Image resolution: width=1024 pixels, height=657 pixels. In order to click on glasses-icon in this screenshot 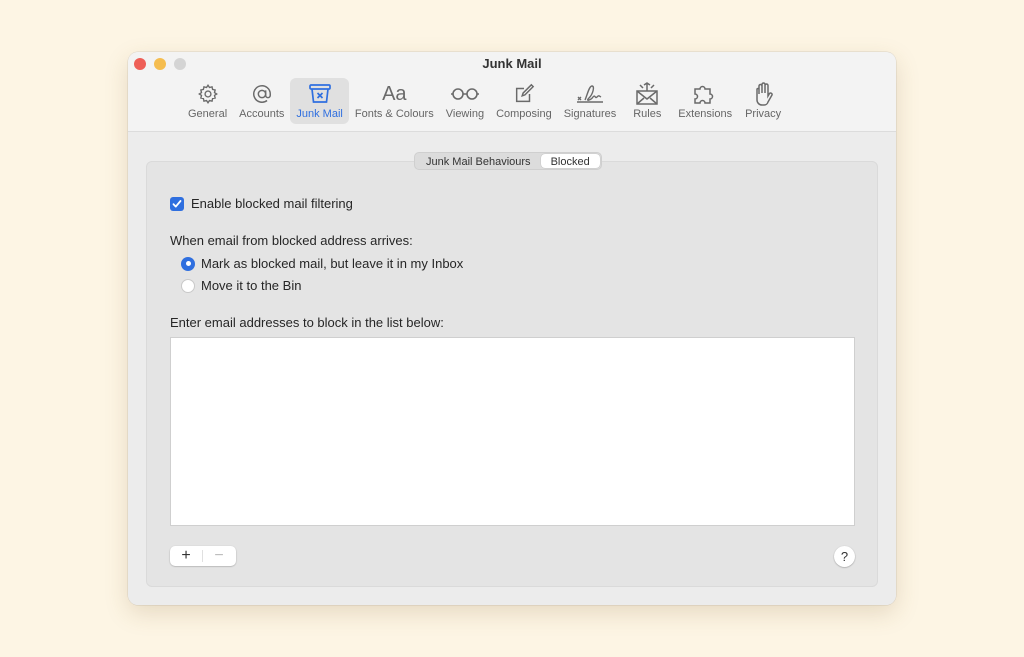, I will do `click(465, 94)`.